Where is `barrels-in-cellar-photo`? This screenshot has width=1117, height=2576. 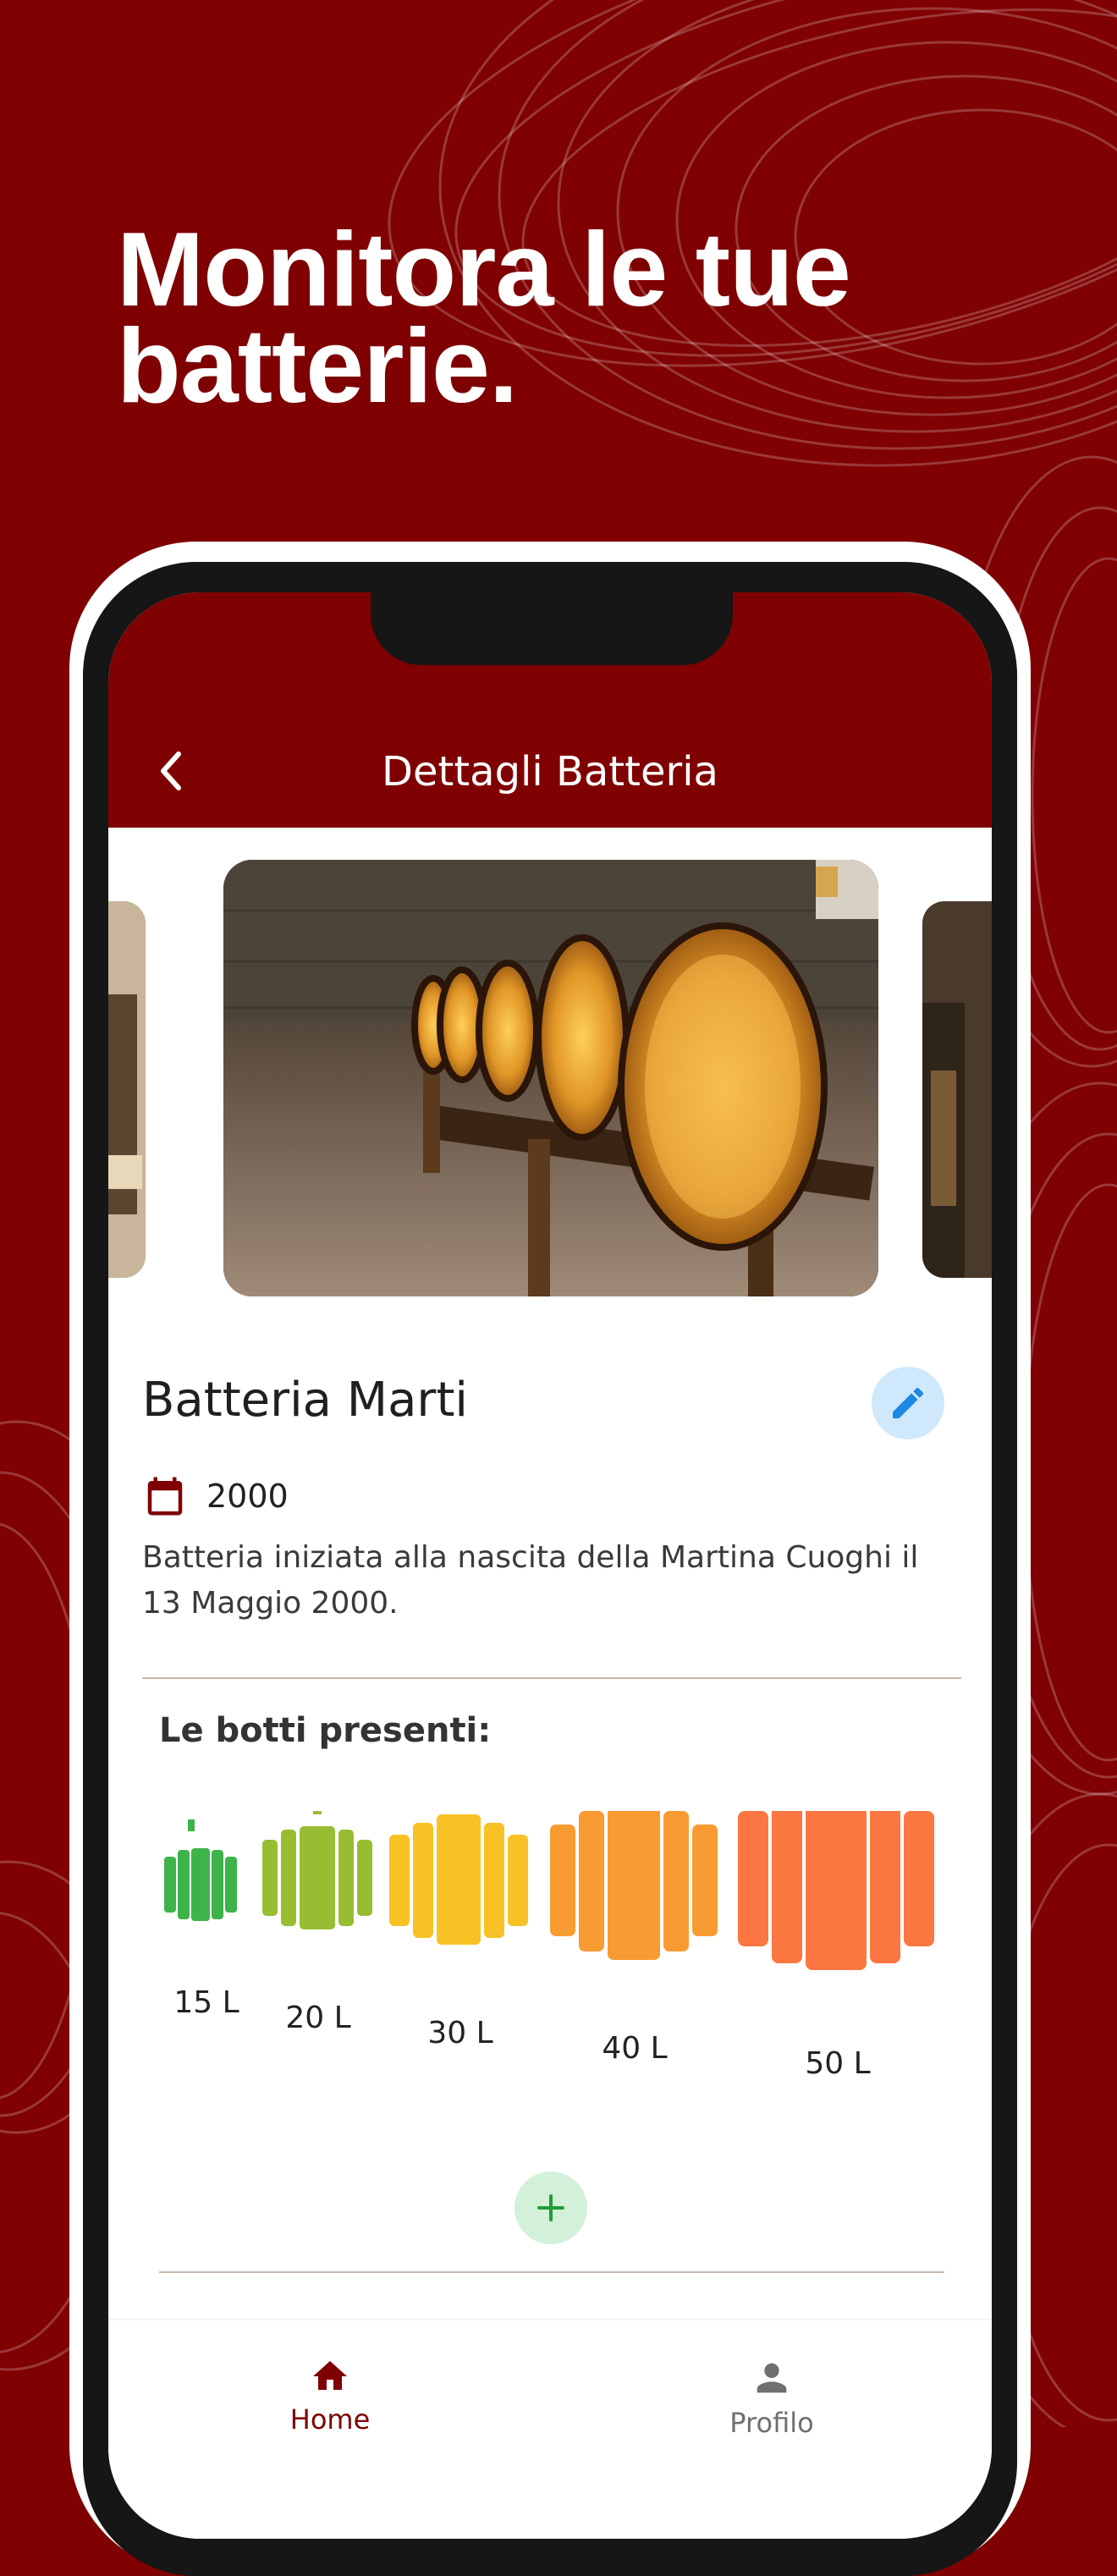 barrels-in-cellar-photo is located at coordinates (550, 1078).